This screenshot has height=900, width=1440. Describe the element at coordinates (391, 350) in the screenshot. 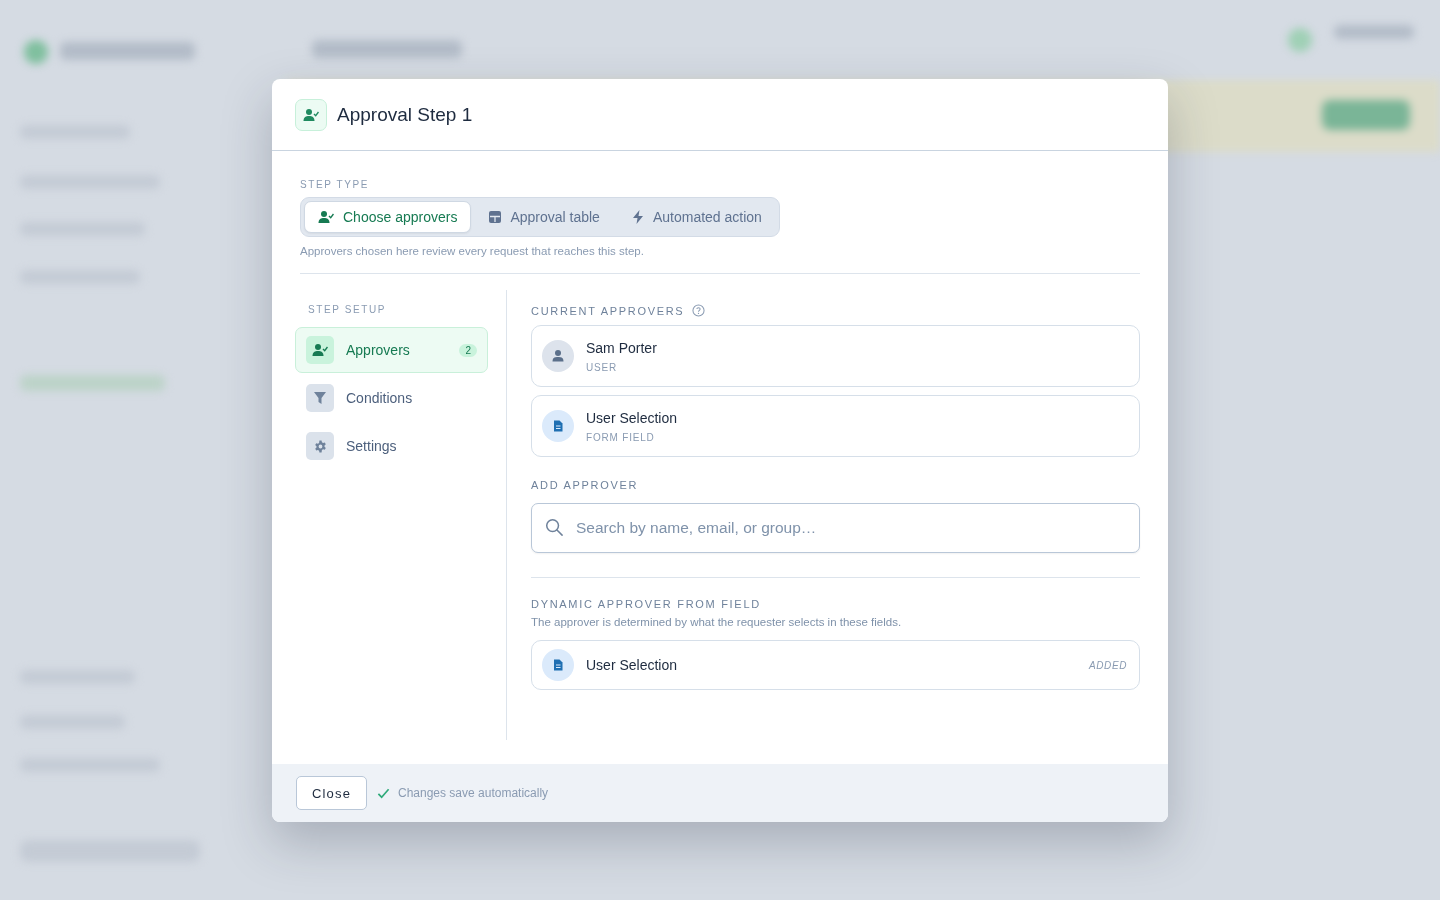

I see `setup-nav-item: Approvers 2` at that location.